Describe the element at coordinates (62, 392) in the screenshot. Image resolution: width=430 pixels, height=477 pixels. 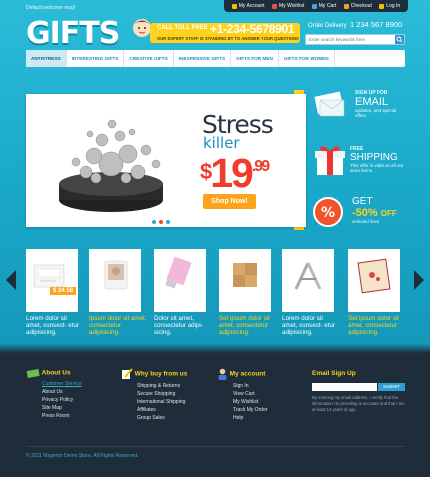
I see `footer-link: About Us` at that location.